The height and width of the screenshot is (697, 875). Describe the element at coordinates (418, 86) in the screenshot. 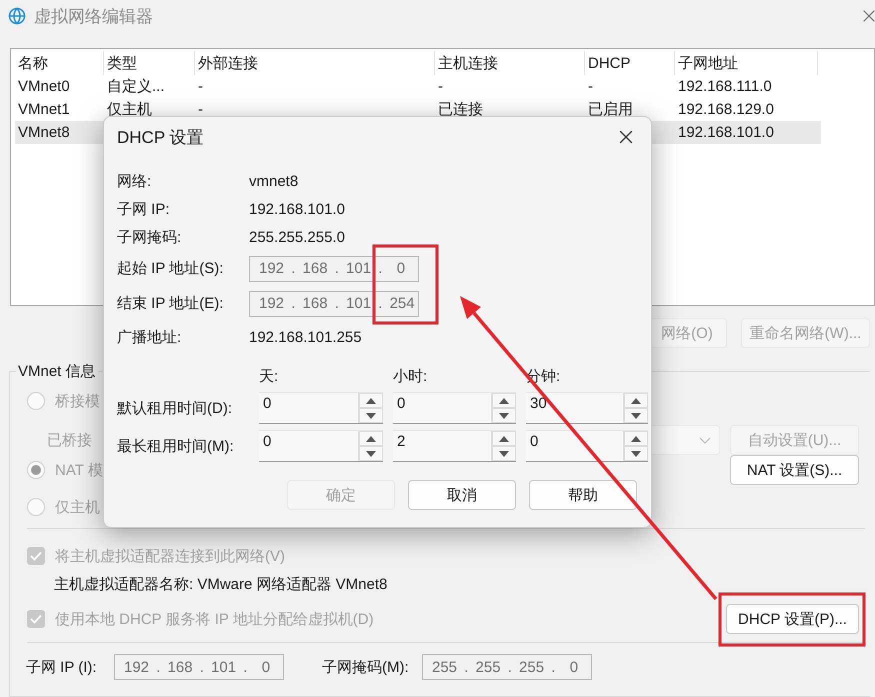

I see `network-row: VMnet0 自定义... - - - 192.168.111.0` at that location.